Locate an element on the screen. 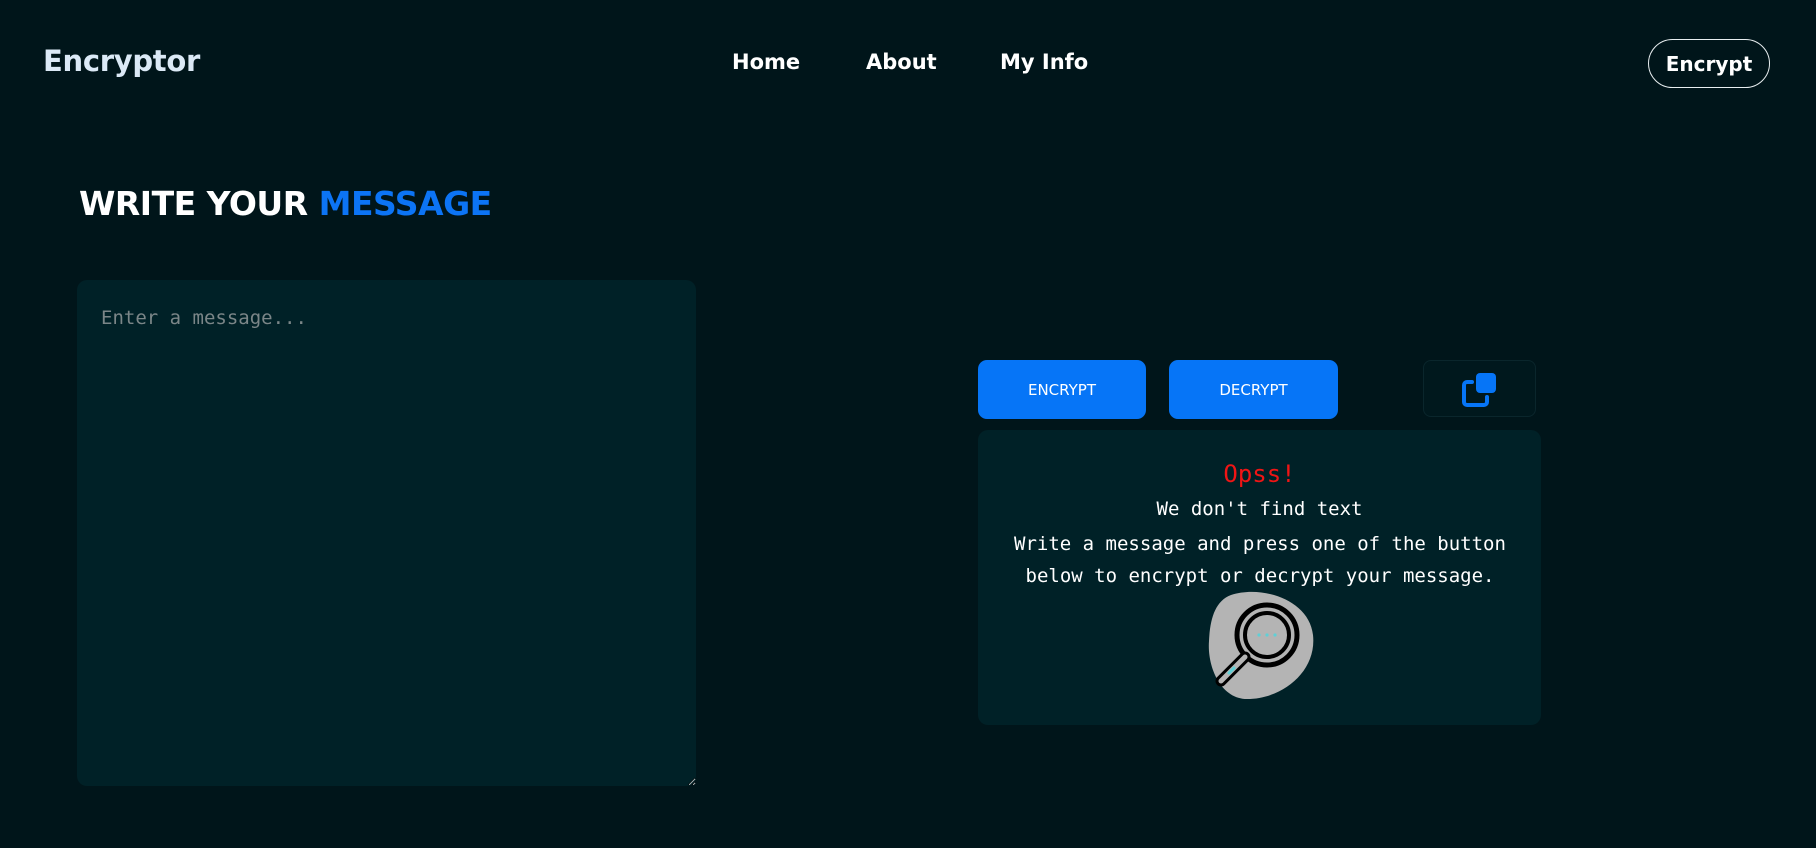 Image resolution: width=1816 pixels, height=848 pixels. nav-home-link: Home is located at coordinates (766, 62).